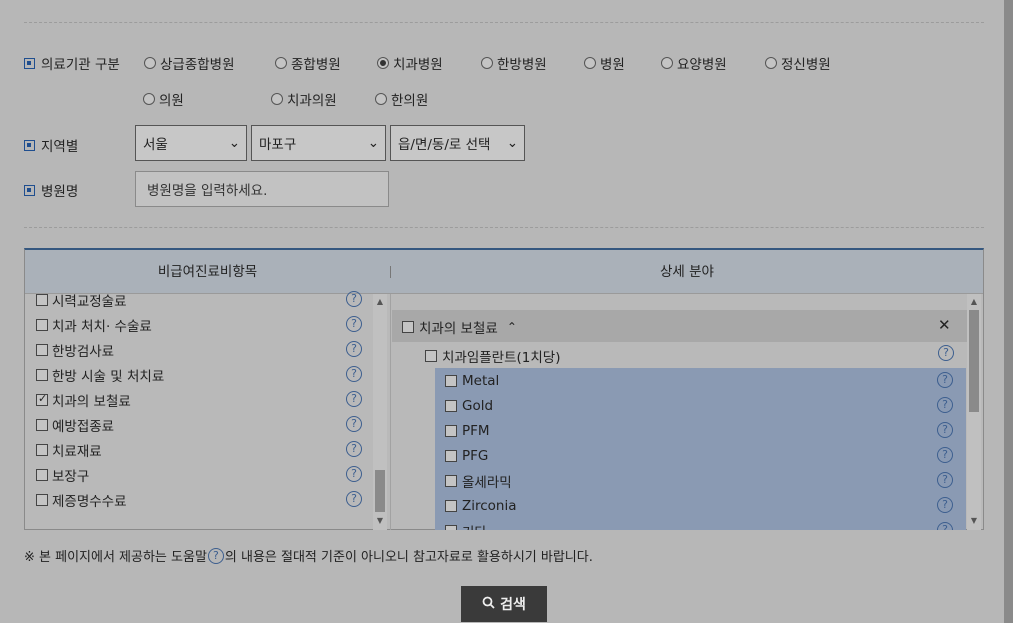 The image size is (1013, 623). What do you see at coordinates (459, 327) in the screenshot?
I see `detail-group-item: 치과의 보철료 ⌃` at bounding box center [459, 327].